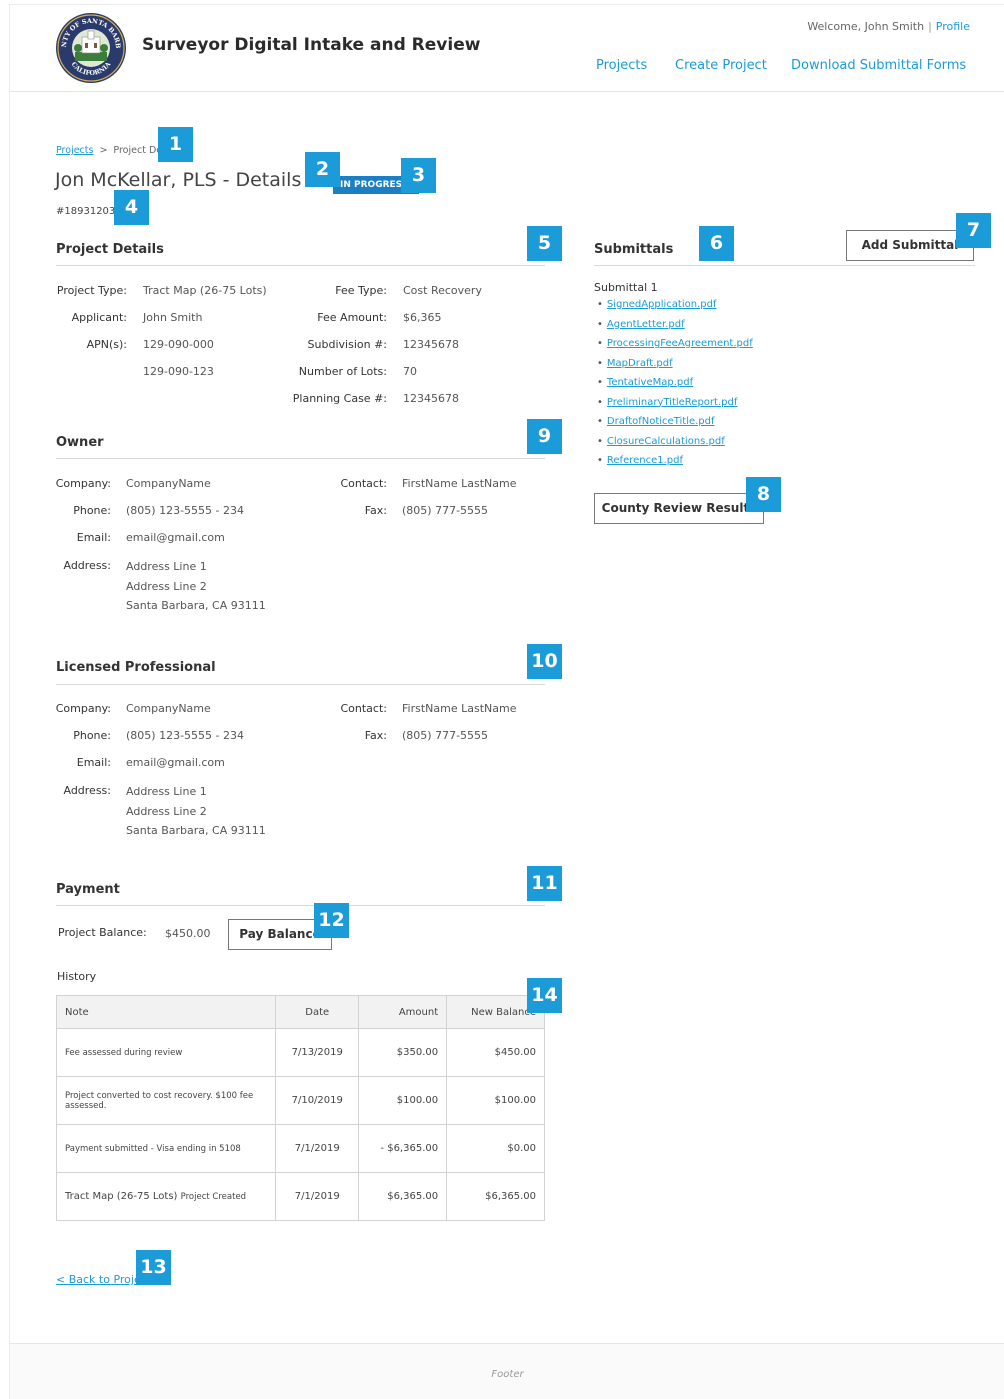 The width and height of the screenshot is (1004, 1399). Describe the element at coordinates (626, 287) in the screenshot. I see `submittal-1-label: Submittal 1` at that location.